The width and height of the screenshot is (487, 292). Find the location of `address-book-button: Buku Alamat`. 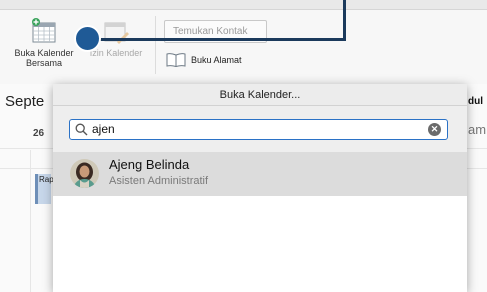

address-book-button: Buku Alamat is located at coordinates (204, 60).